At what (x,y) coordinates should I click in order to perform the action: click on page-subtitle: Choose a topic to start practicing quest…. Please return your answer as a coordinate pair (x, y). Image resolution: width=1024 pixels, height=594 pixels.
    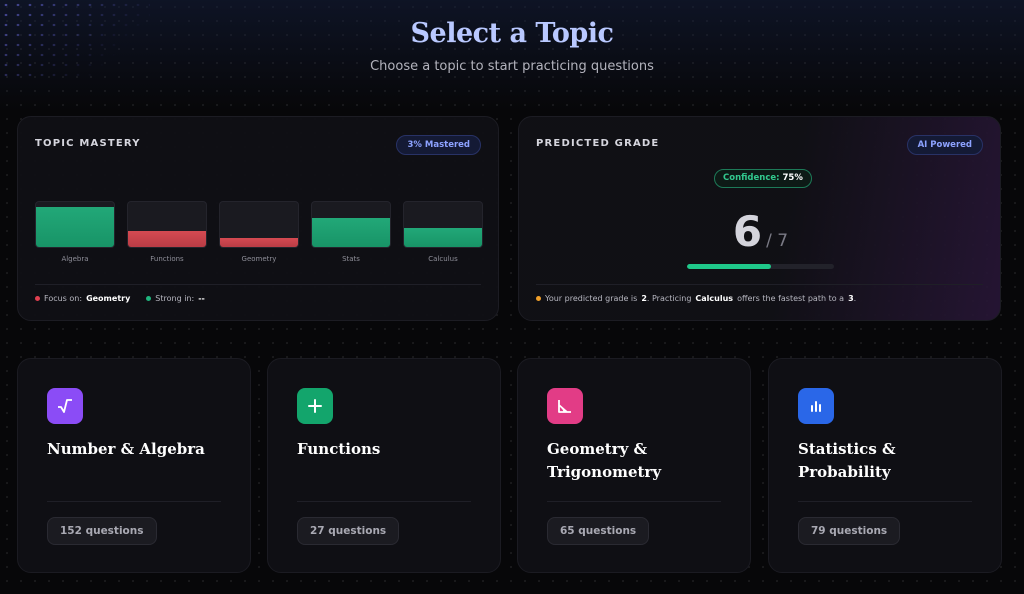
    Looking at the image, I should click on (512, 66).